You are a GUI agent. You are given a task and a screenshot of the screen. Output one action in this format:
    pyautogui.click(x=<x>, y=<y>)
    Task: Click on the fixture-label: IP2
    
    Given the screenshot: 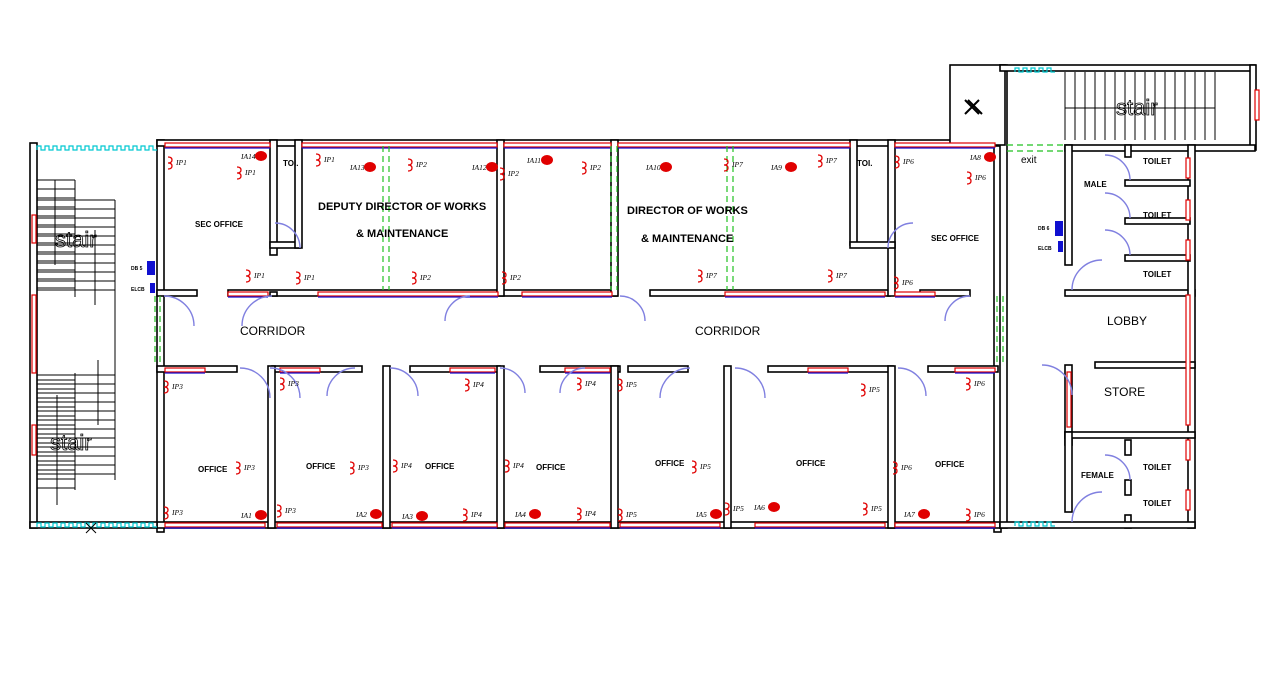 What is the action you would take?
    pyautogui.click(x=513, y=173)
    